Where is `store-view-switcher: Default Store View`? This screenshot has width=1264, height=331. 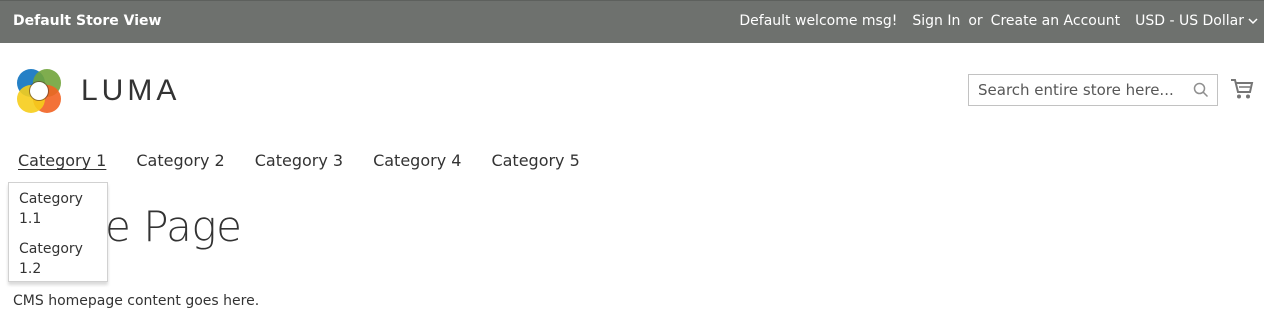 store-view-switcher: Default Store View is located at coordinates (87, 21).